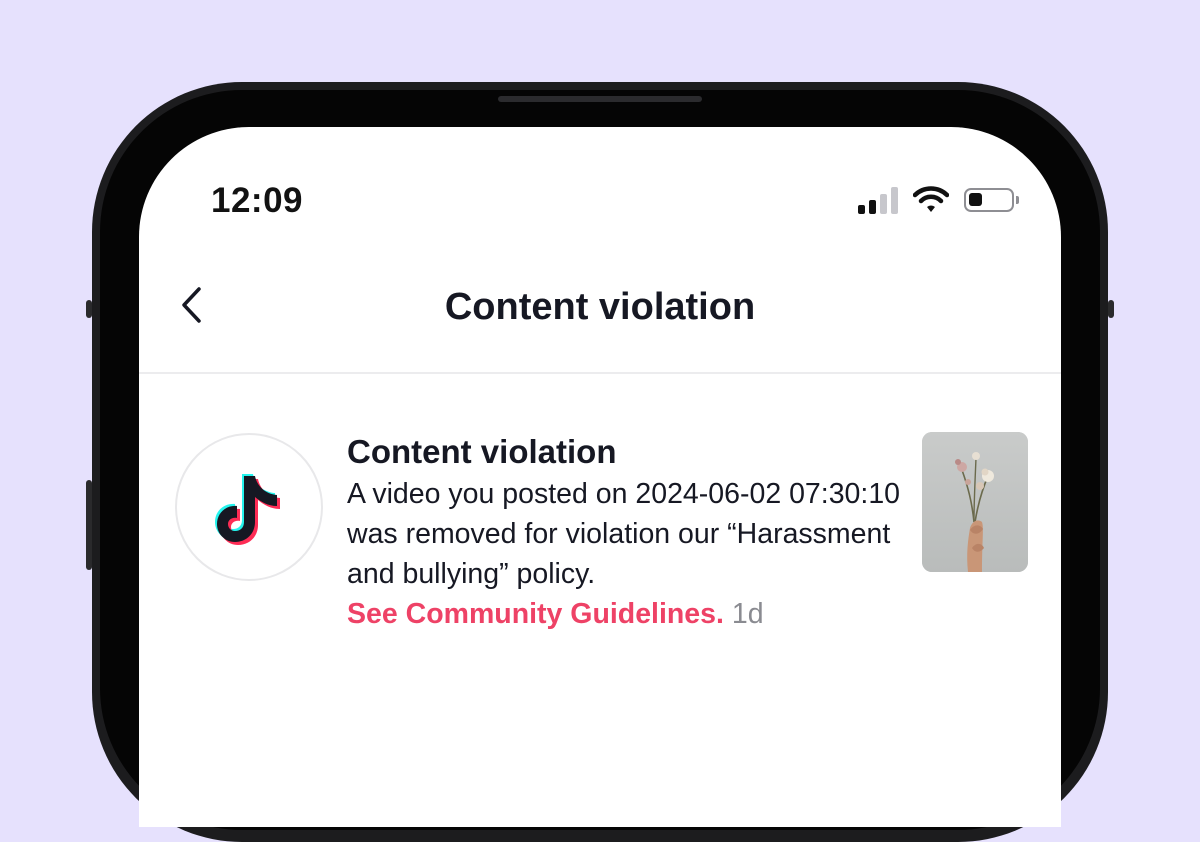 This screenshot has width=1200, height=842. I want to click on video-thumbnail, so click(975, 502).